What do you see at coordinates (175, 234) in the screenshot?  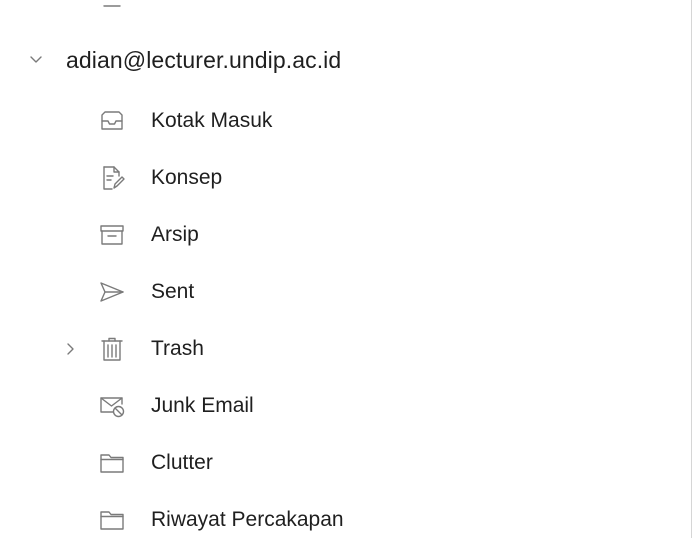 I see `folder-label: Arsip` at bounding box center [175, 234].